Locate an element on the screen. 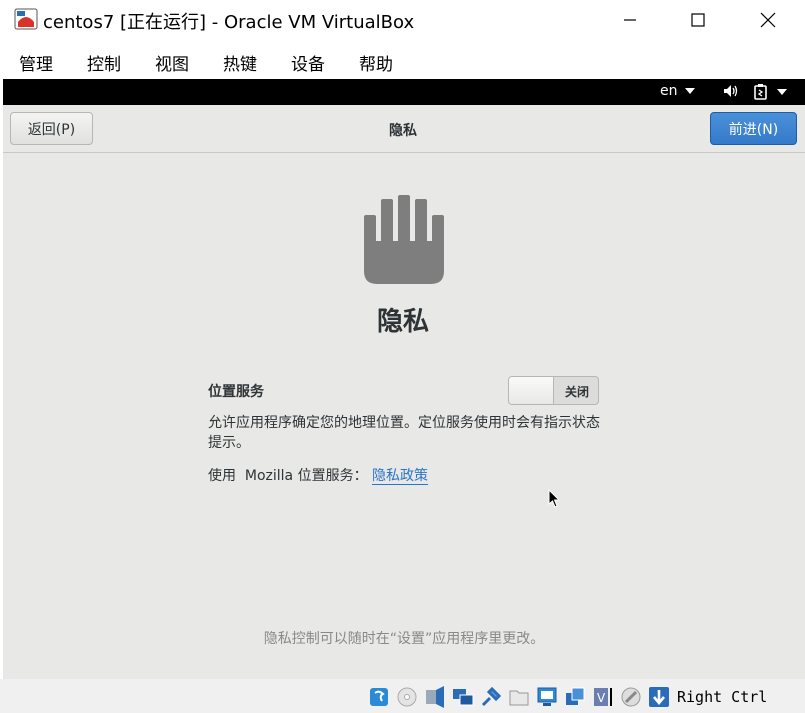 The image size is (805, 713). maximize-button is located at coordinates (698, 20).